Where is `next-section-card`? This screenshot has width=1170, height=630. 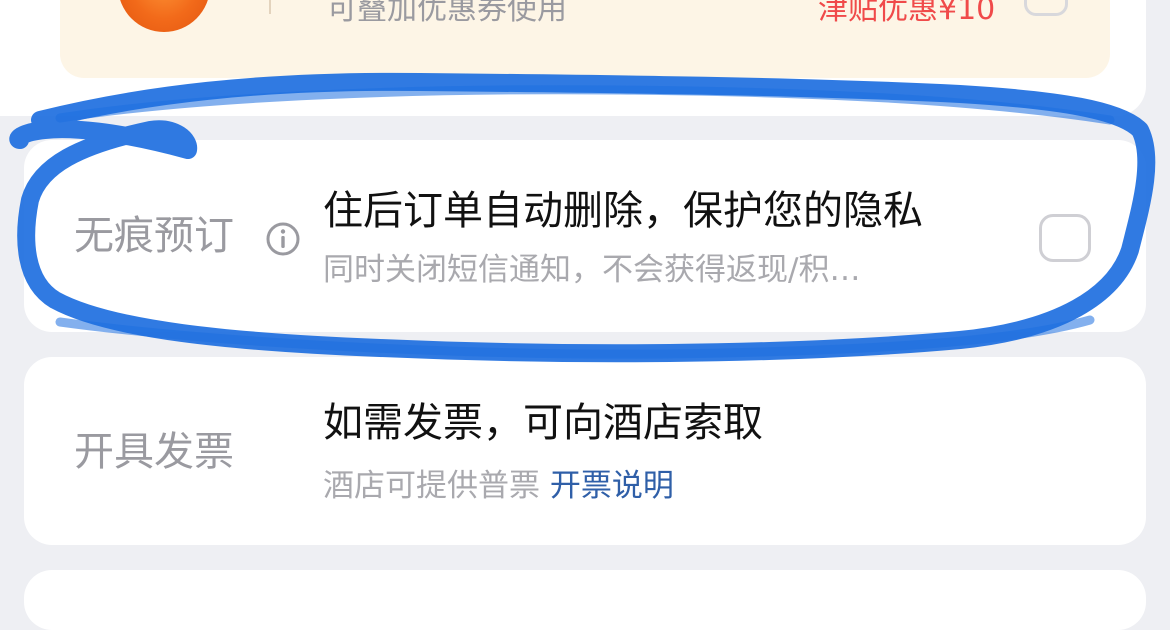
next-section-card is located at coordinates (585, 600).